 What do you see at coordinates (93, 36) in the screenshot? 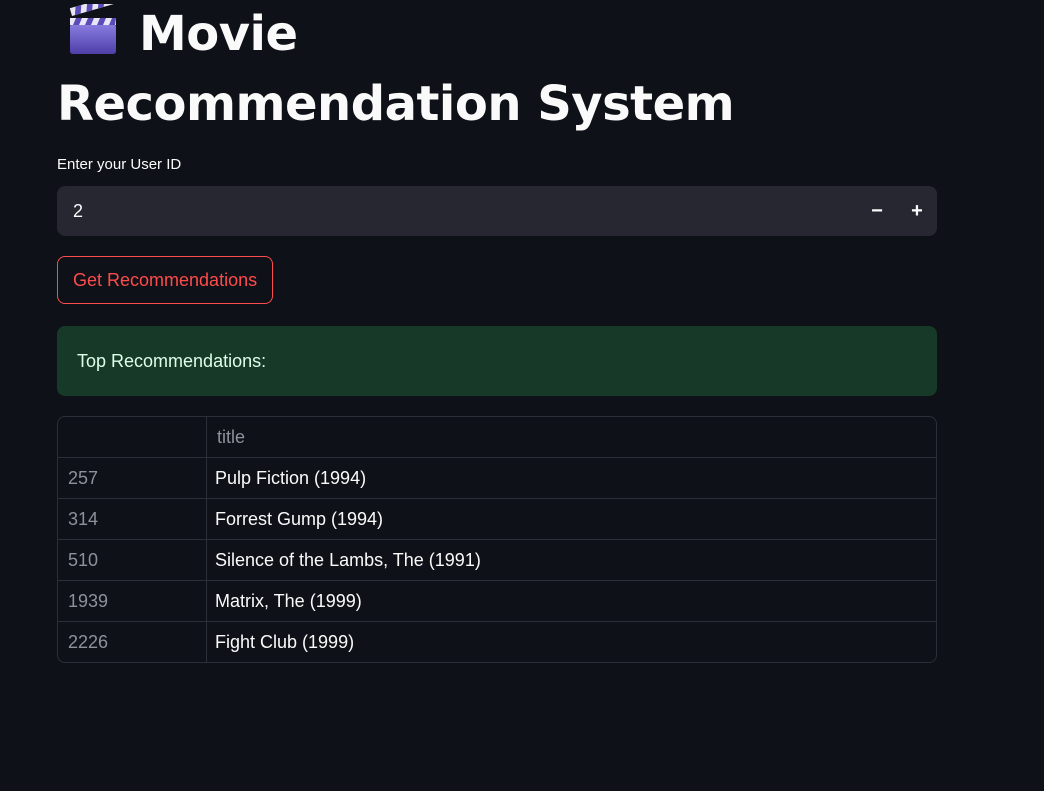
I see `clapper-board-icon` at bounding box center [93, 36].